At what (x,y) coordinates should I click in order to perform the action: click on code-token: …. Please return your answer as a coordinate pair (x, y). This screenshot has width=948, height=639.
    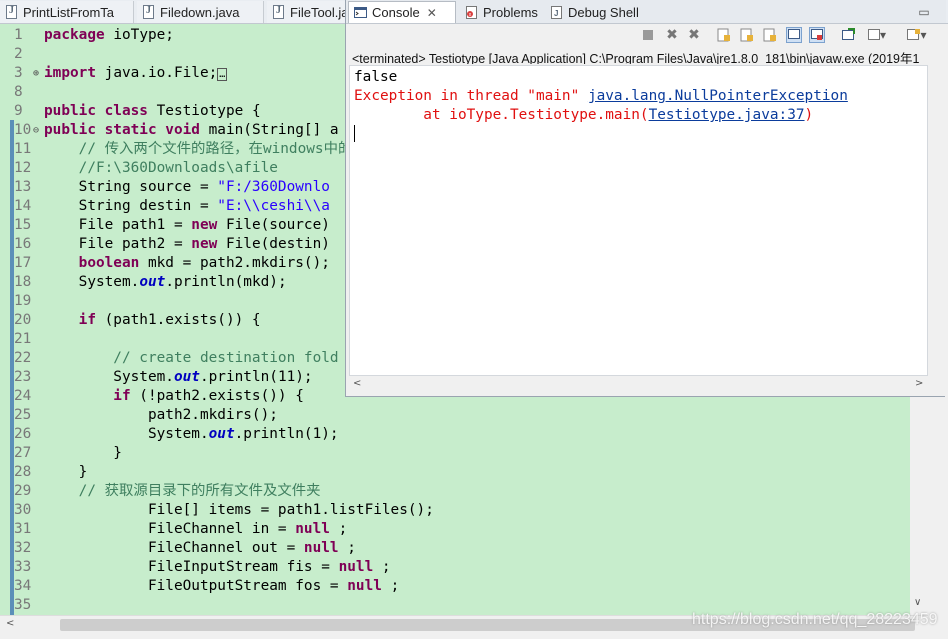
    Looking at the image, I should click on (222, 74).